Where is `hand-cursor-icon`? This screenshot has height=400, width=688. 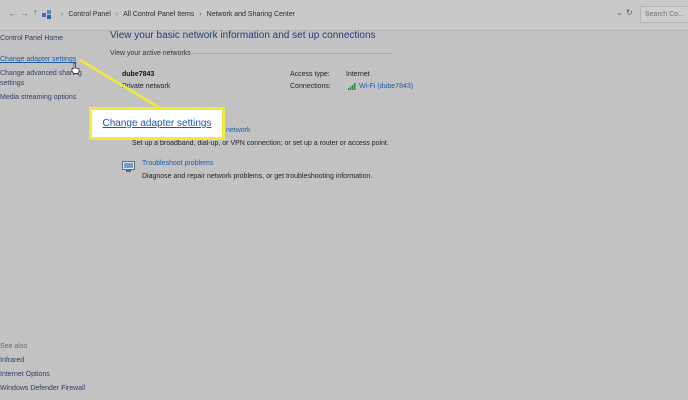 hand-cursor-icon is located at coordinates (75, 68).